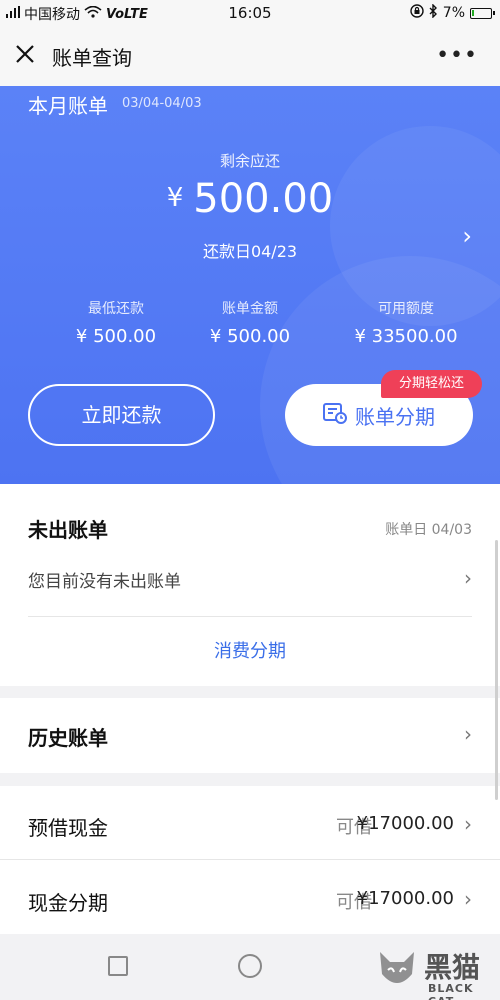 This screenshot has width=500, height=1000. Describe the element at coordinates (116, 322) in the screenshot. I see `stat-minimum-payment: 最低还款 ¥ 500.00` at that location.